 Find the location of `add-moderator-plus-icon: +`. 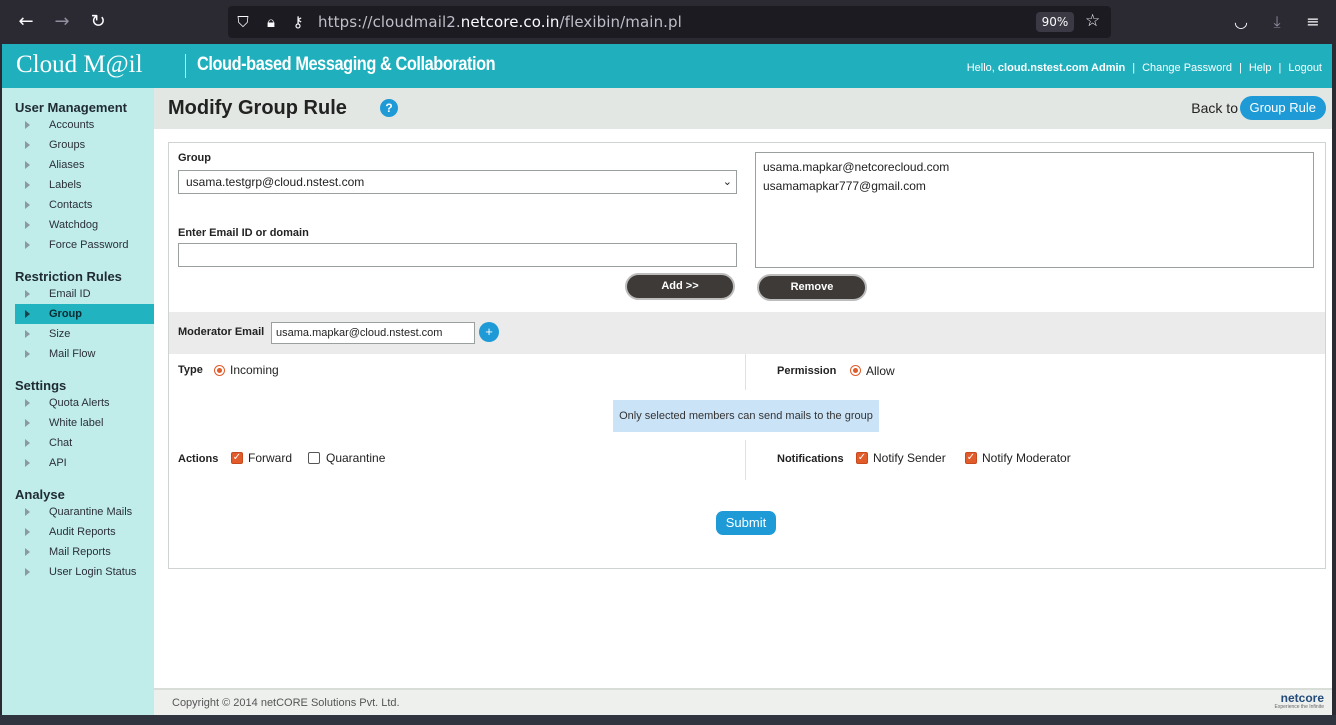

add-moderator-plus-icon: + is located at coordinates (489, 332).